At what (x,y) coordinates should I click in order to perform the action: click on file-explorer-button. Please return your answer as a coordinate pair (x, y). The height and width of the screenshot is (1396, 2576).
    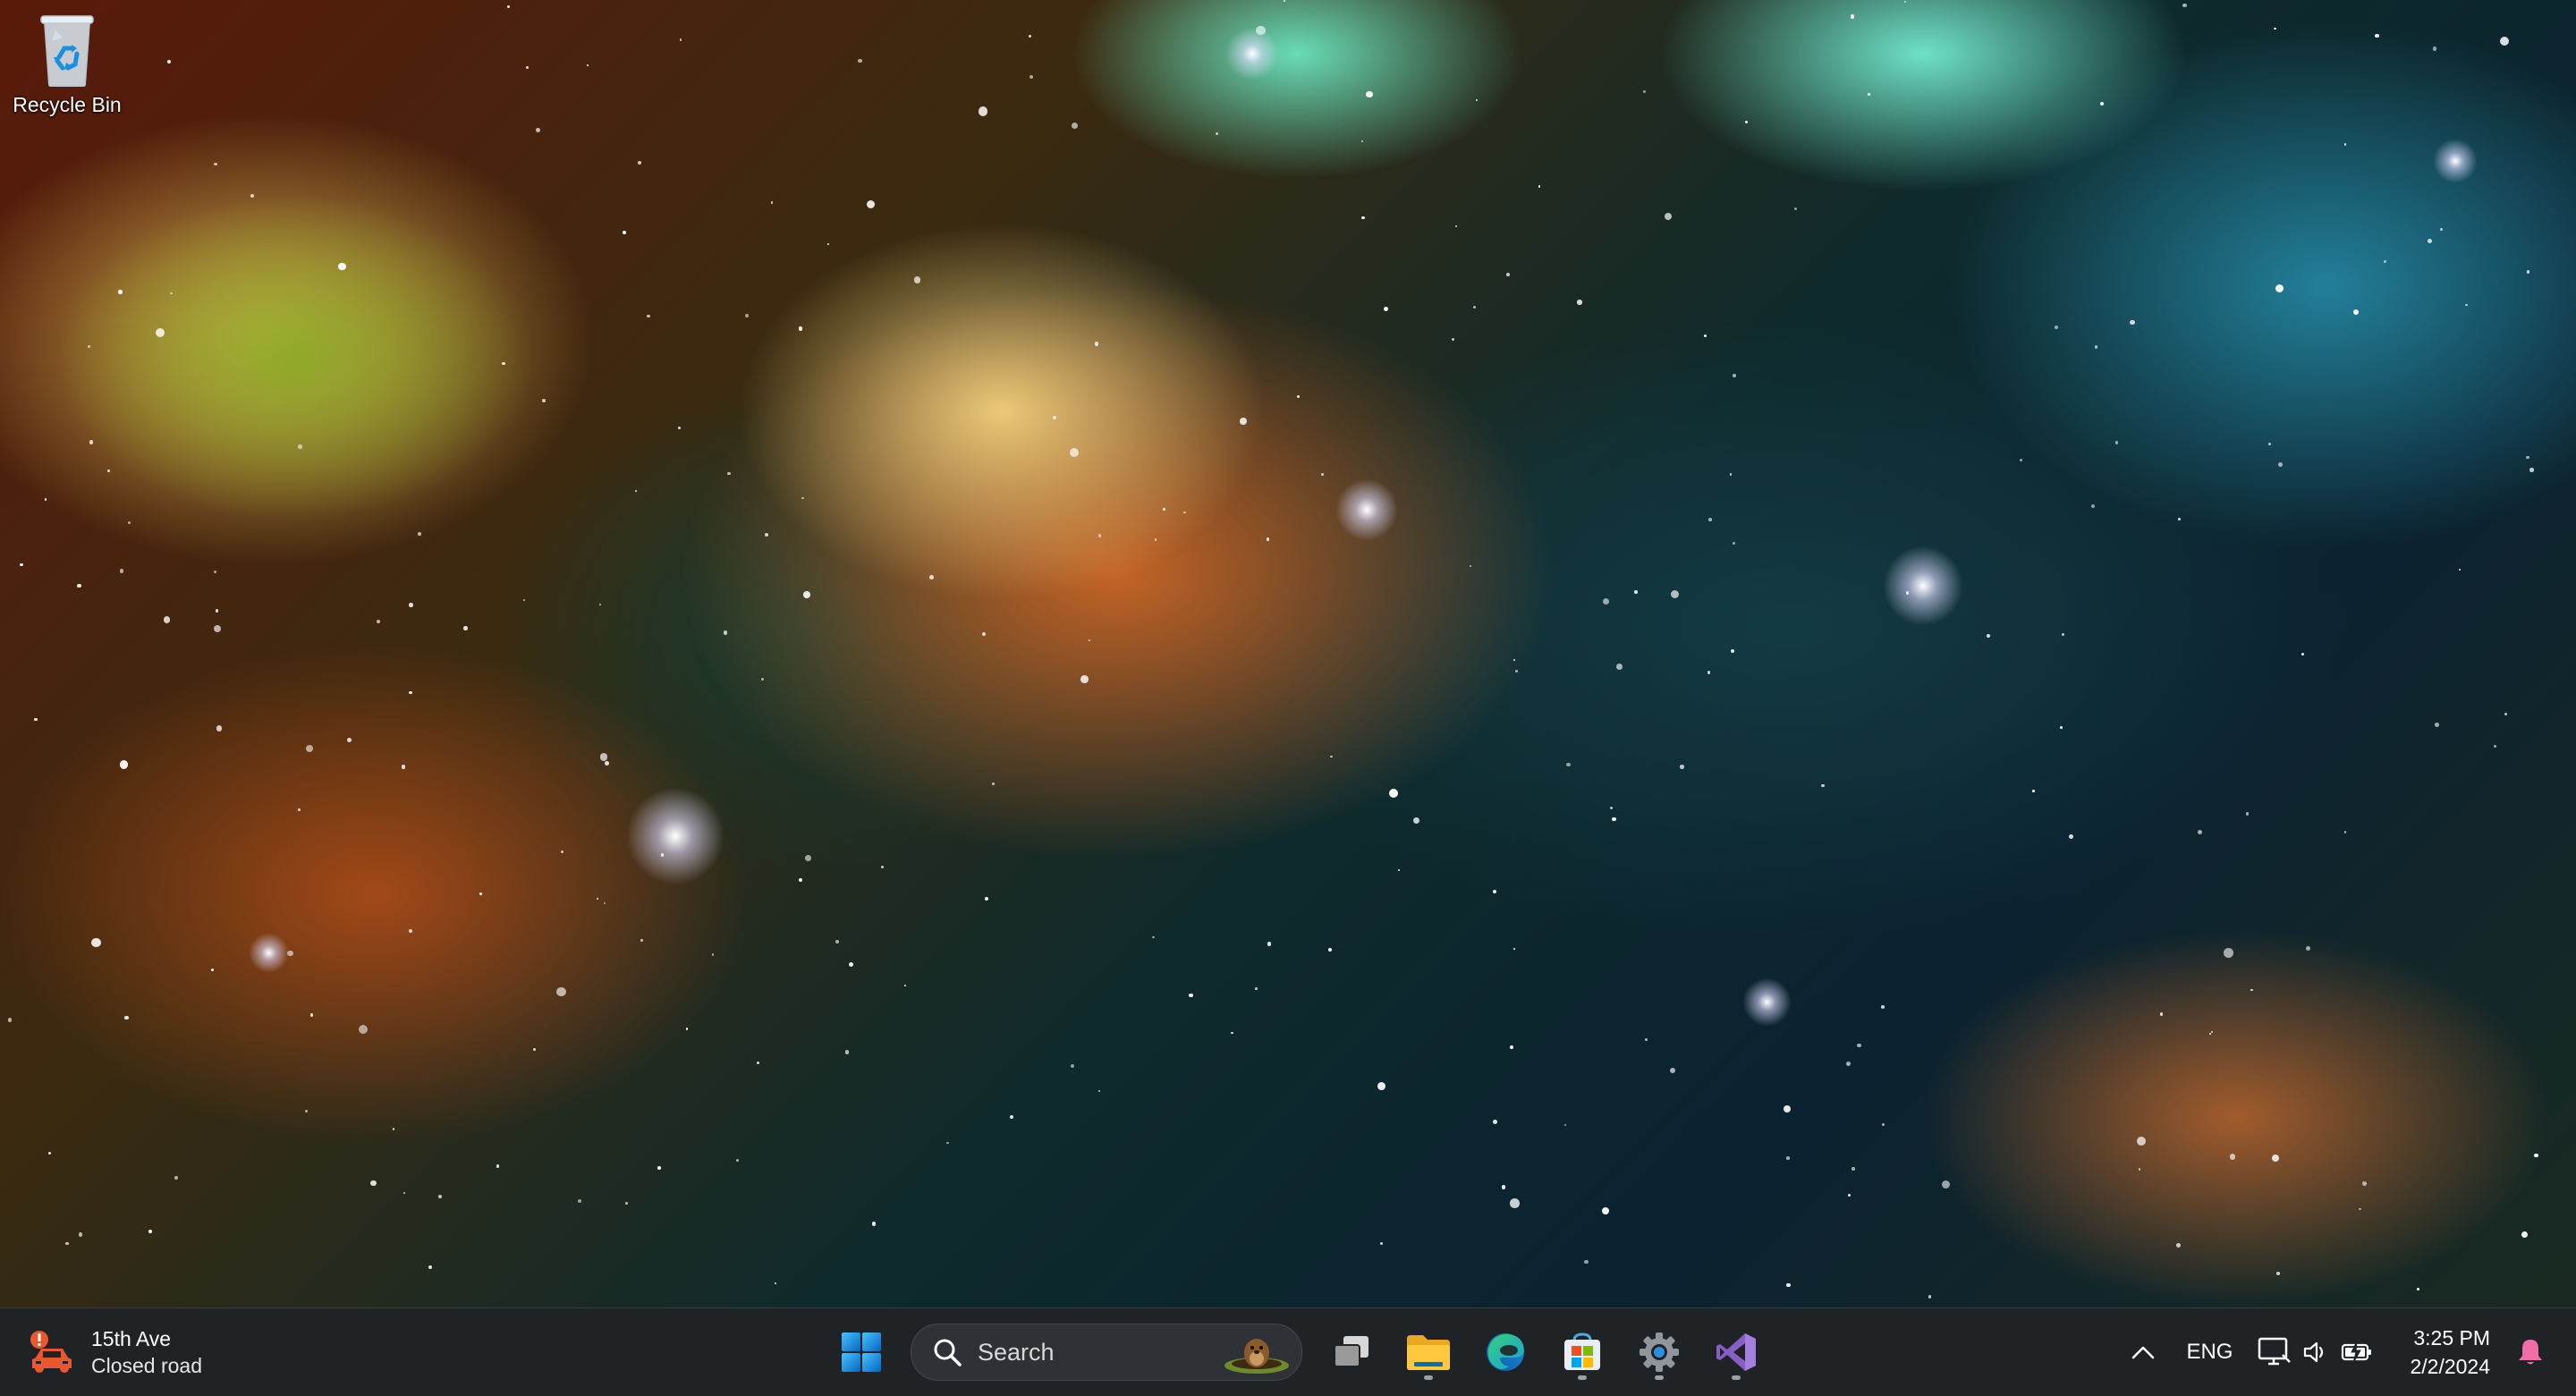
    Looking at the image, I should click on (1428, 1352).